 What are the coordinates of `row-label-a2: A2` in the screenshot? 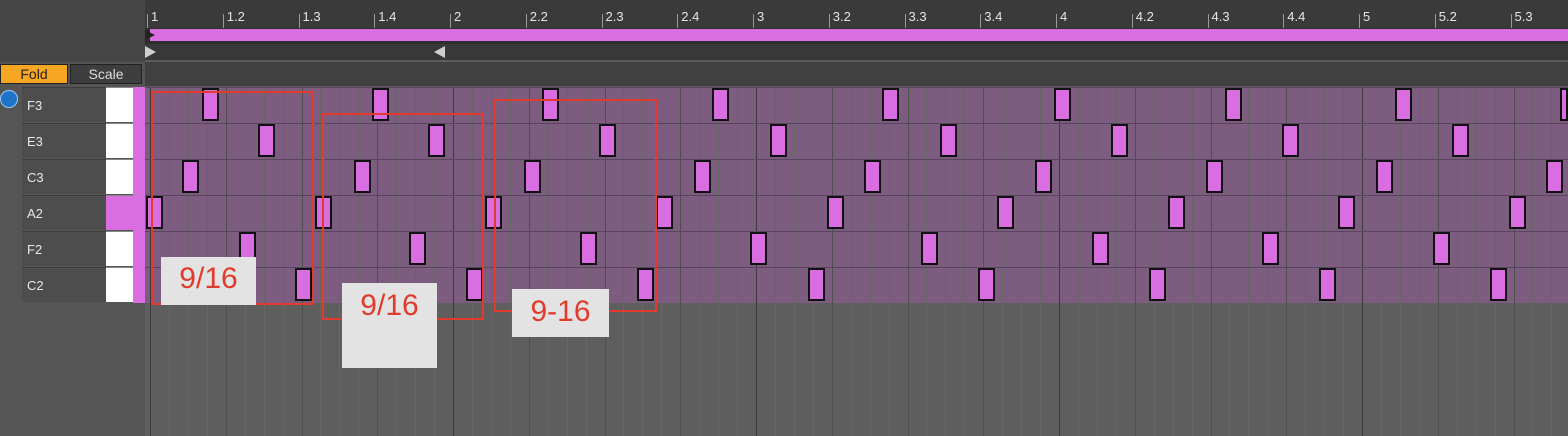 It's located at (64, 212).